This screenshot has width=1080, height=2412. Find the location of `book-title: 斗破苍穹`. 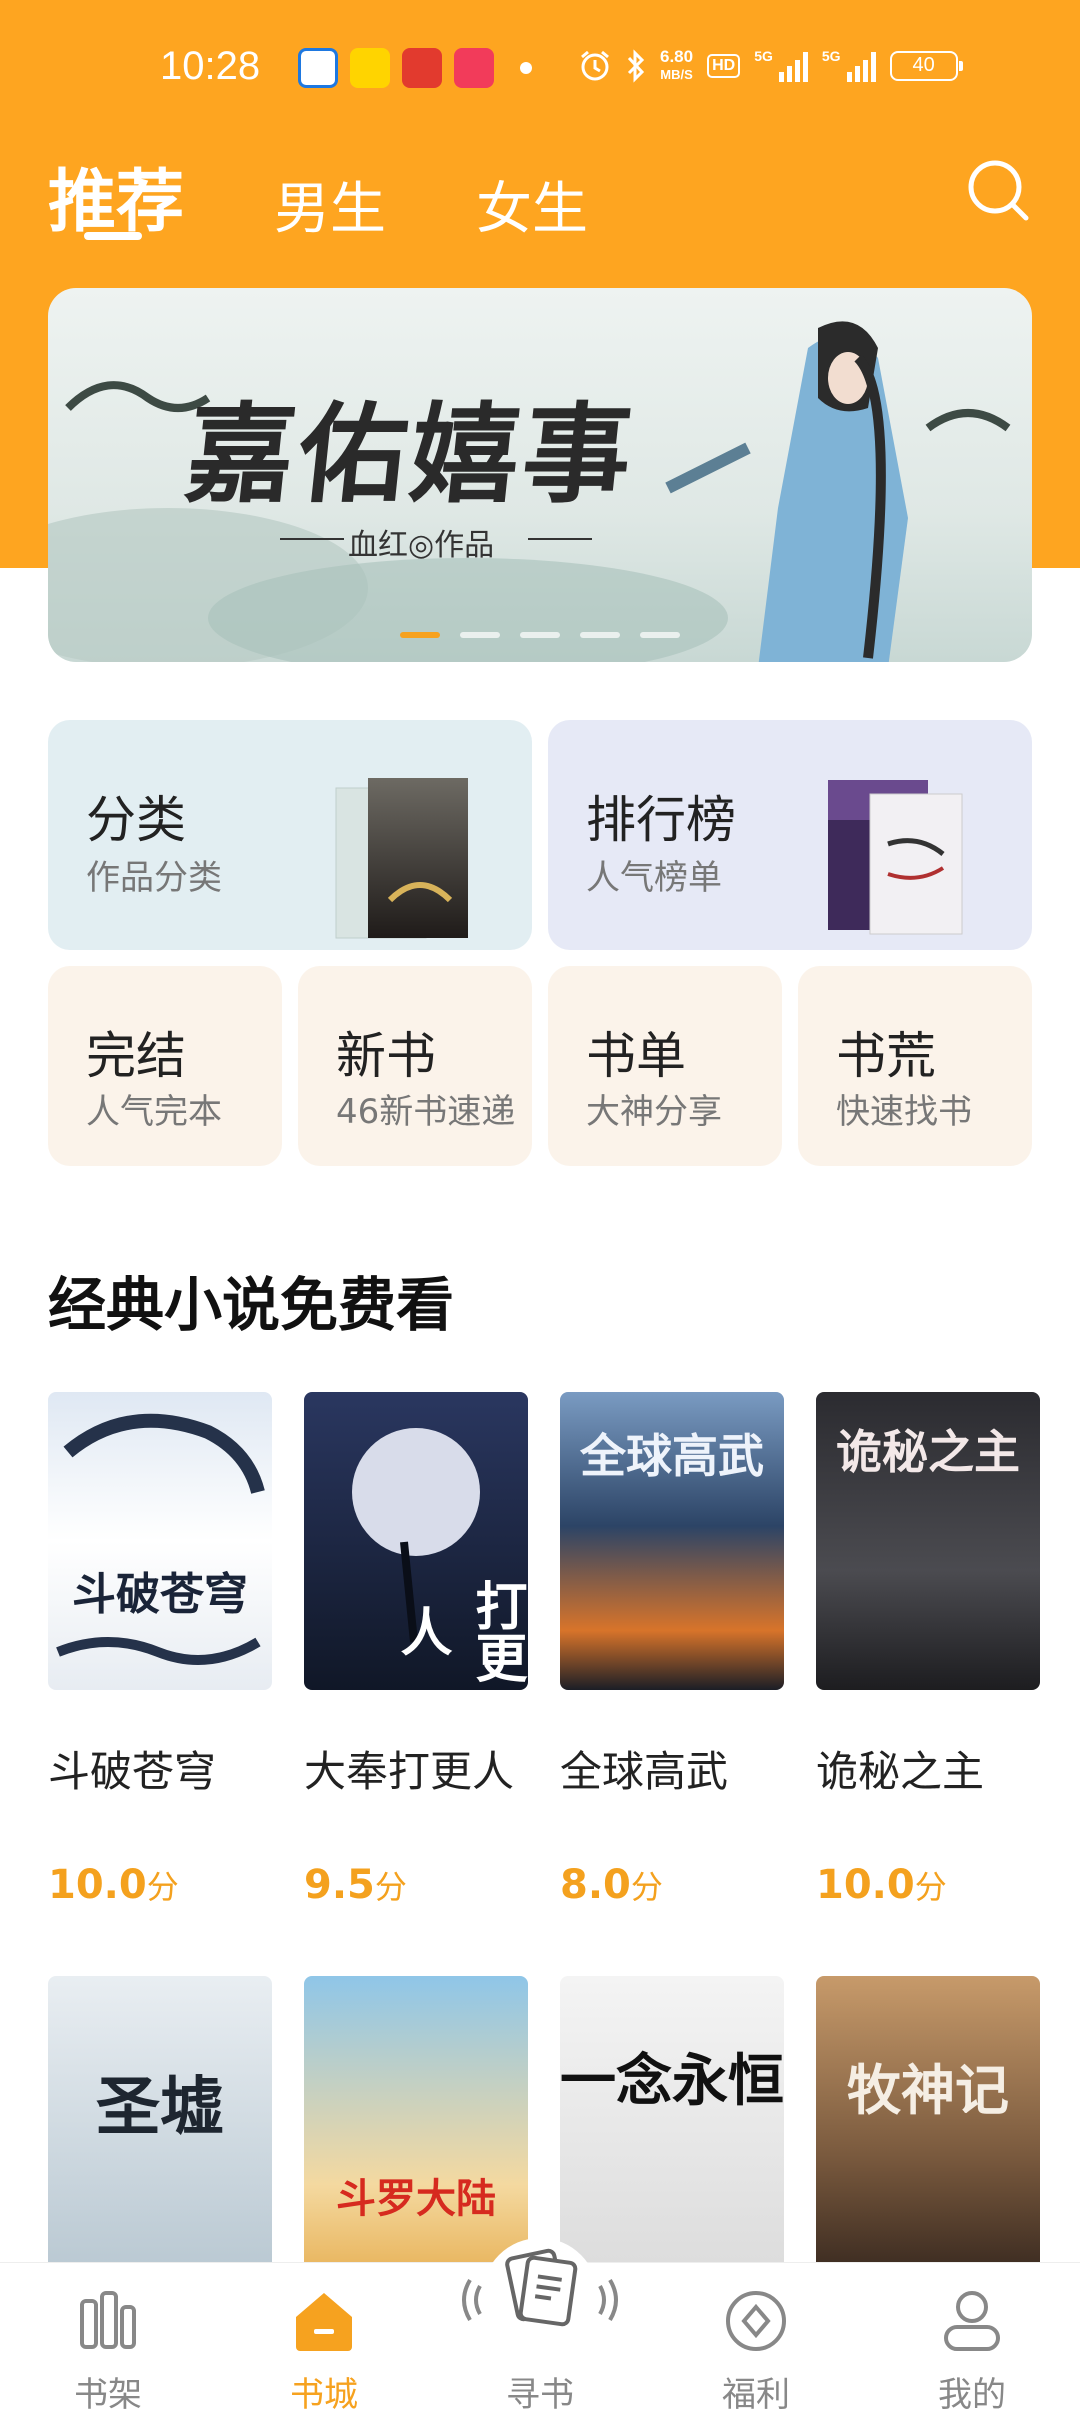

book-title: 斗破苍穹 is located at coordinates (132, 1771).